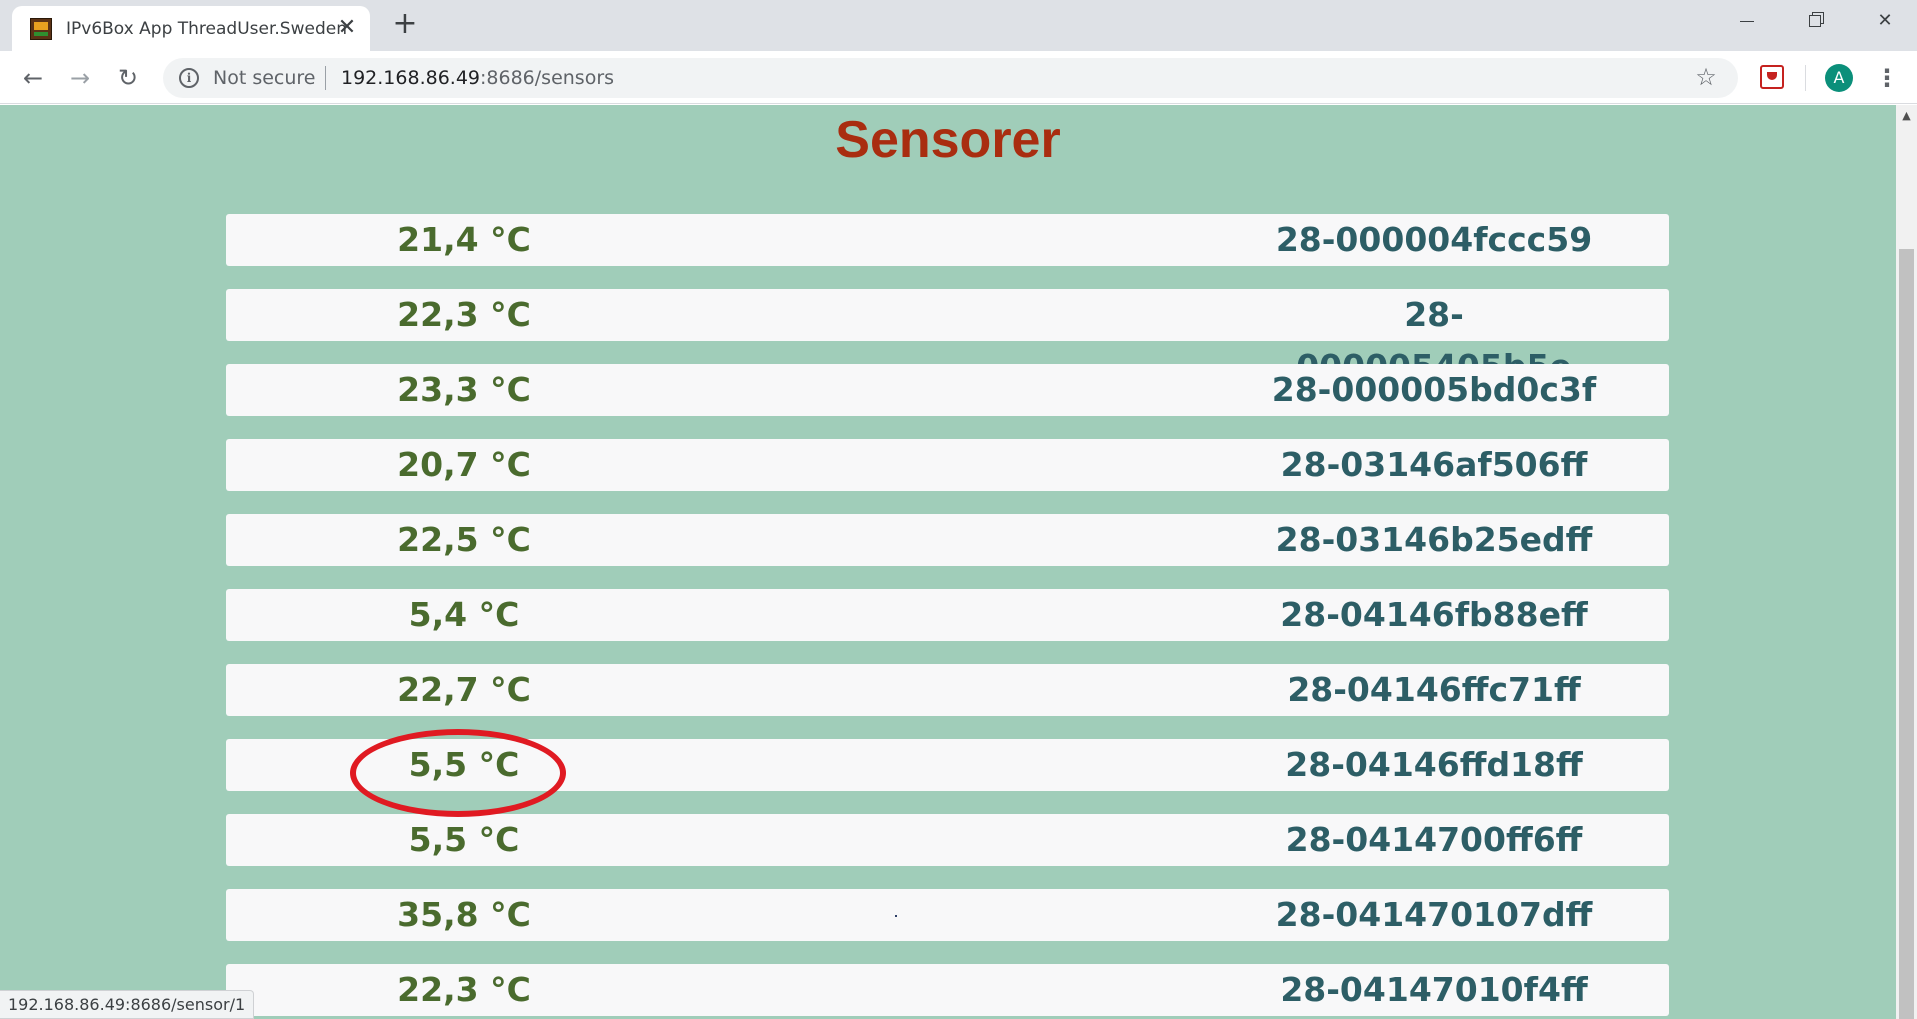 The height and width of the screenshot is (1019, 1917). What do you see at coordinates (464, 539) in the screenshot?
I see `sensor-temperature: 22,5 °C` at bounding box center [464, 539].